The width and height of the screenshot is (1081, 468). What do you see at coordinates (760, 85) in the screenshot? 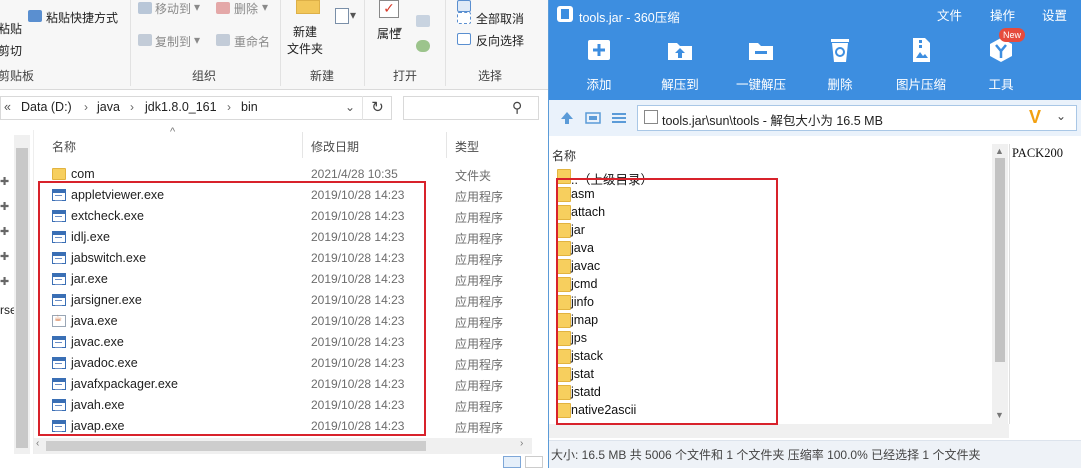
I see `toolbar-label: 一键解压` at bounding box center [760, 85].